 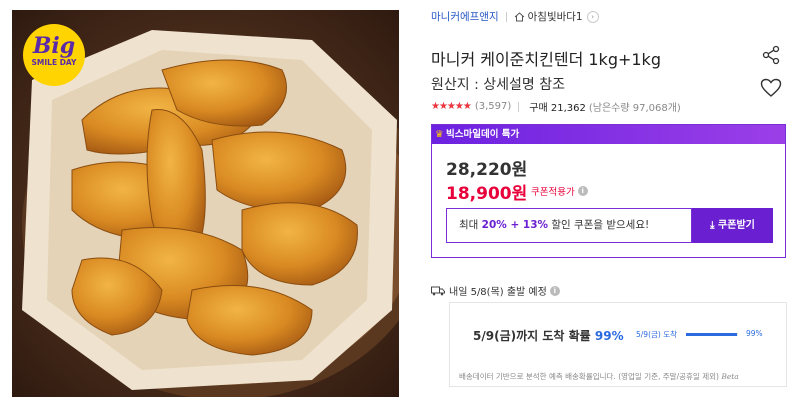 I want to click on crown-icon: ♛, so click(x=439, y=134).